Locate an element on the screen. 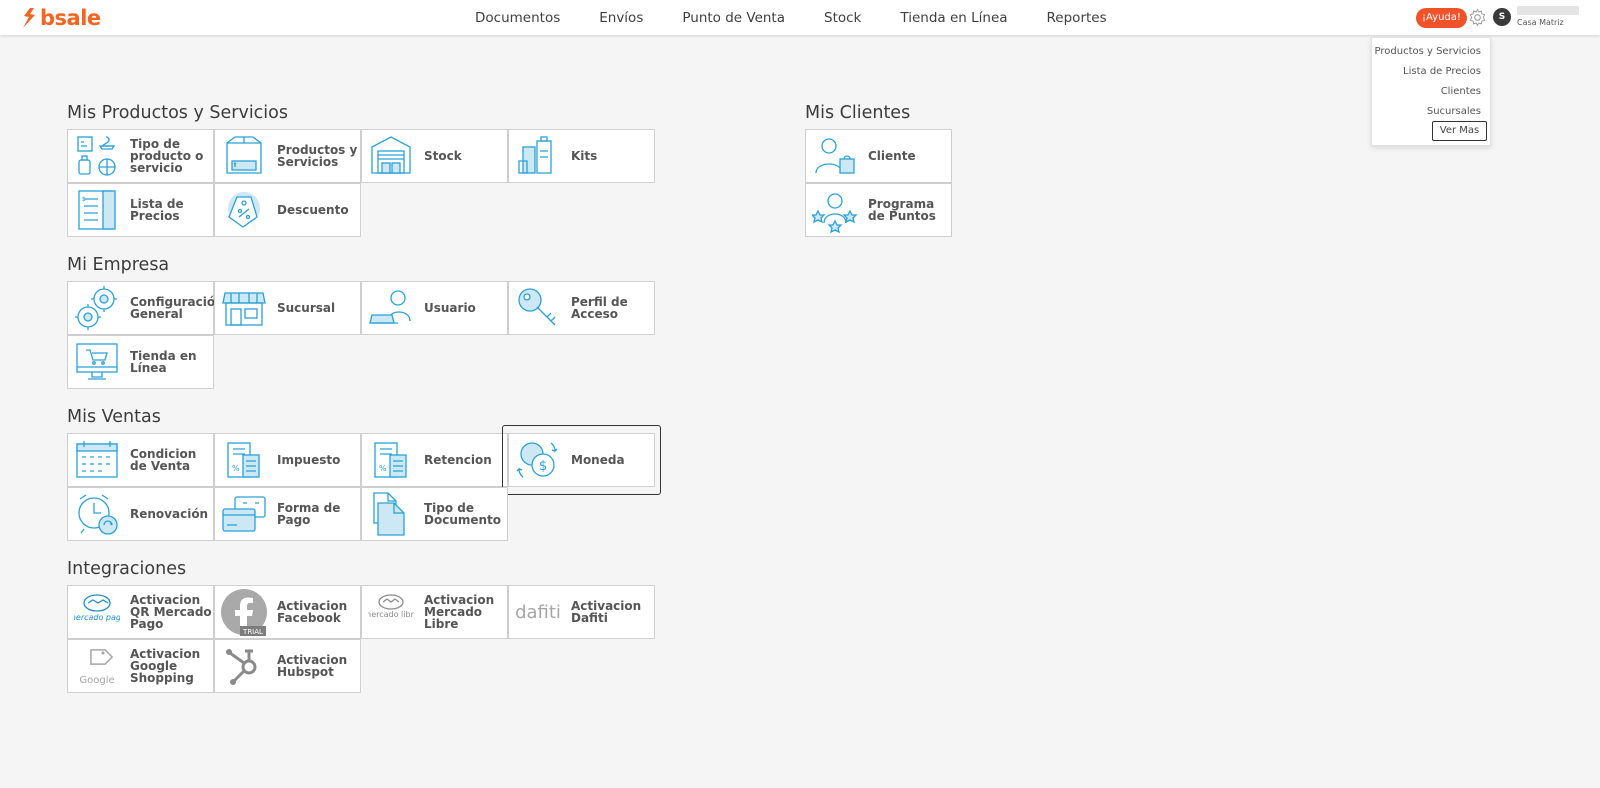 This screenshot has width=1600, height=788. facebook-icon: TRIAL is located at coordinates (244, 612).